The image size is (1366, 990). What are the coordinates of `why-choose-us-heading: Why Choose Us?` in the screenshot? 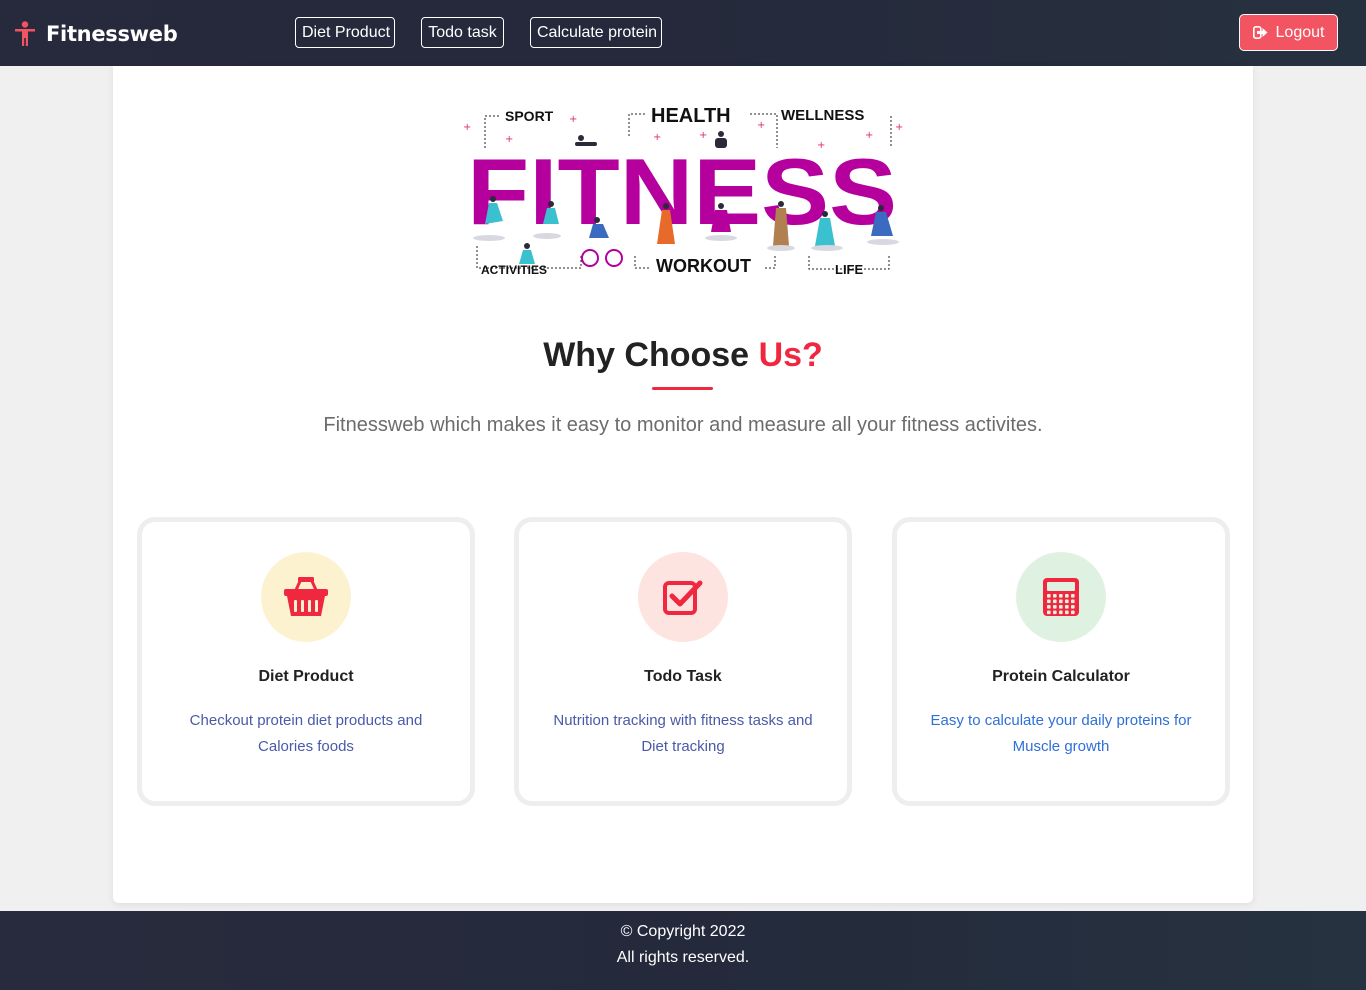 It's located at (683, 355).